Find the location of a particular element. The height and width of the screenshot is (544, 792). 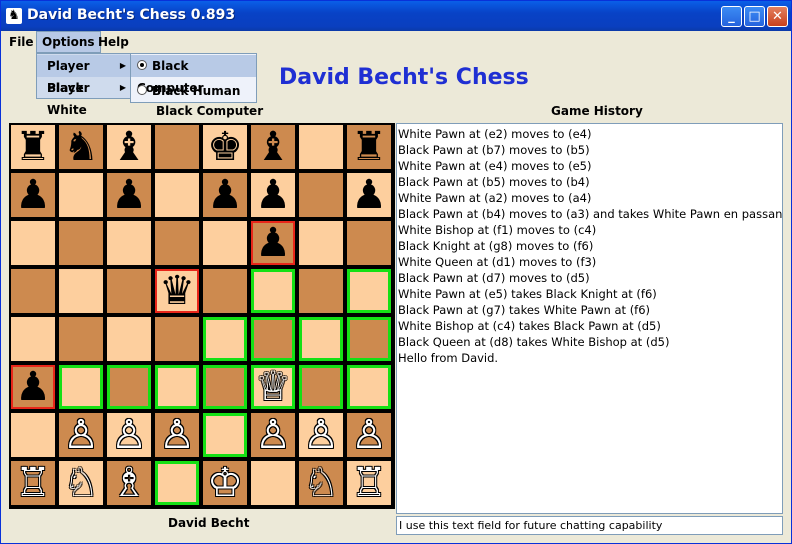

square-g5 is located at coordinates (321, 291).